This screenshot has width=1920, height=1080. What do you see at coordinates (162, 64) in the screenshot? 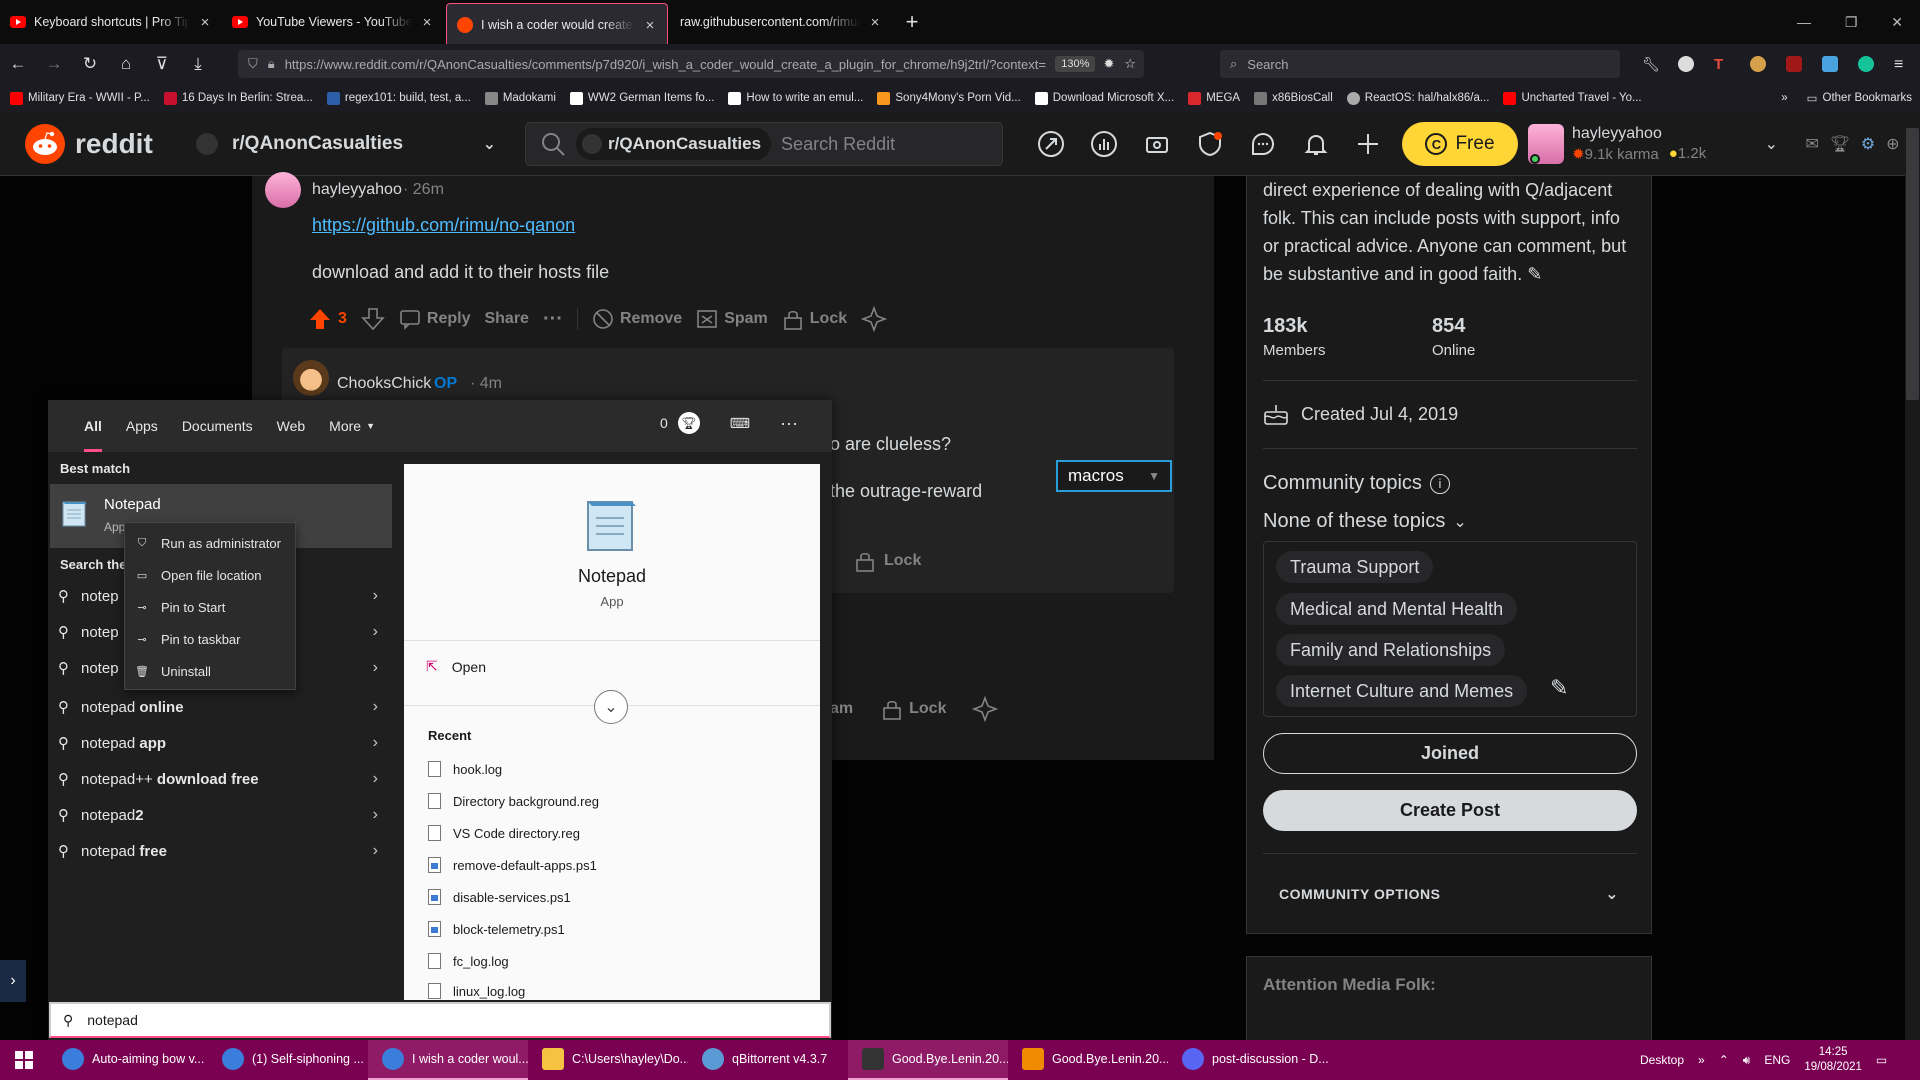
I see `pocket-icon: ⊽` at bounding box center [162, 64].